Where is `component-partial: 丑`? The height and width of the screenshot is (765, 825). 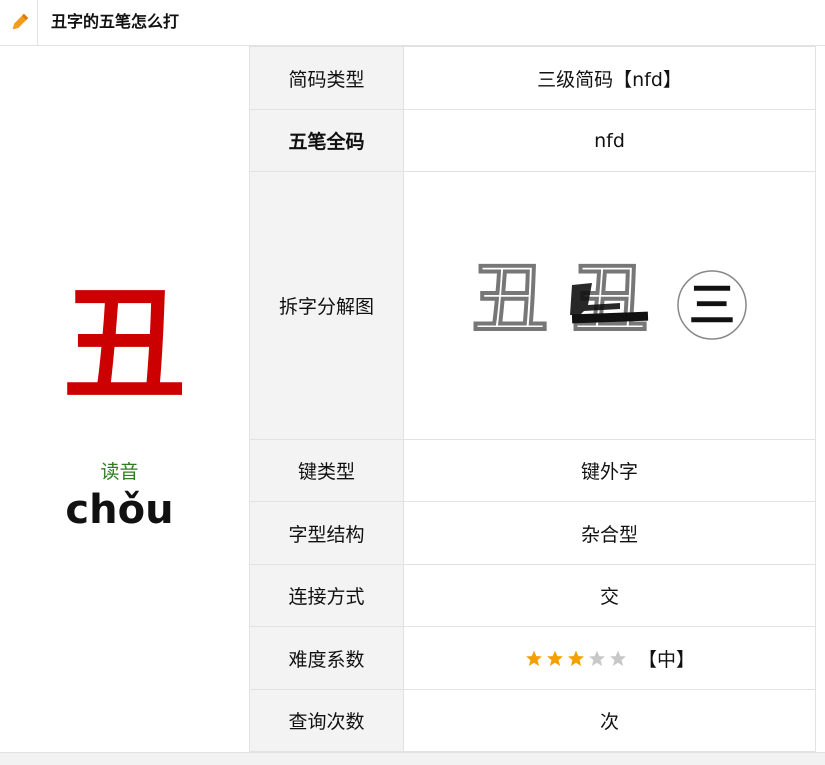 component-partial: 丑 is located at coordinates (608, 298).